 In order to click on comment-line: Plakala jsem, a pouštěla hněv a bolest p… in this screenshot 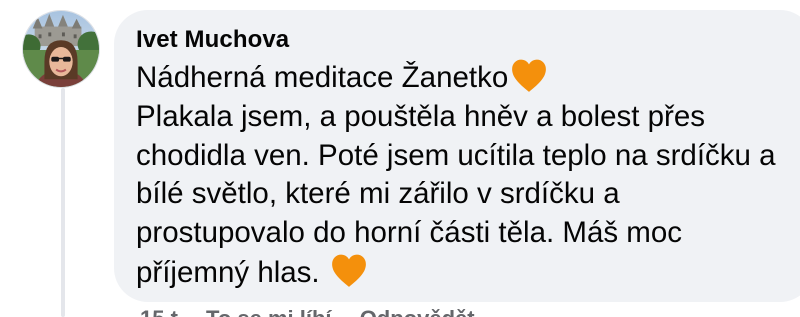, I will do `click(421, 116)`.